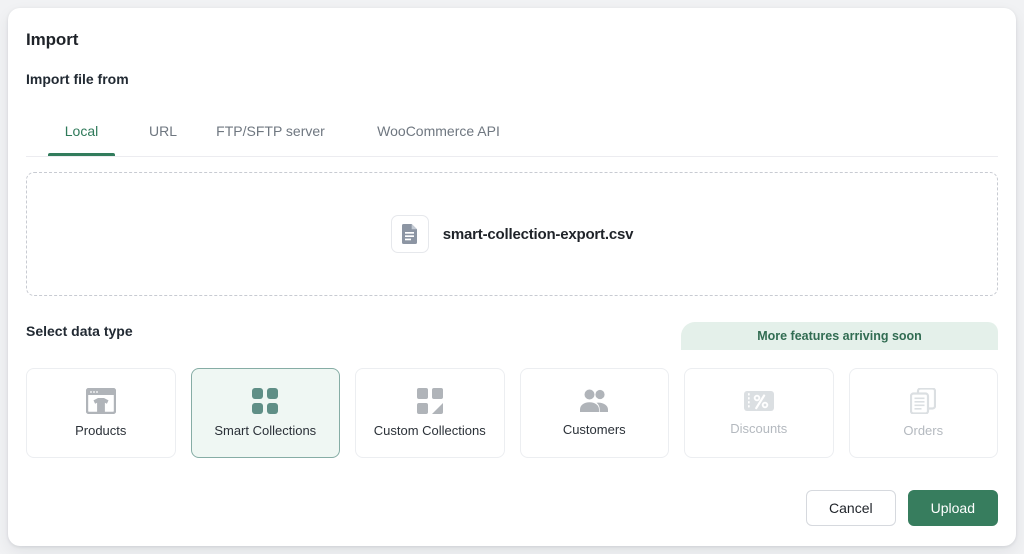 The height and width of the screenshot is (554, 1024). What do you see at coordinates (79, 331) in the screenshot?
I see `select-data-type-label: Select data type` at bounding box center [79, 331].